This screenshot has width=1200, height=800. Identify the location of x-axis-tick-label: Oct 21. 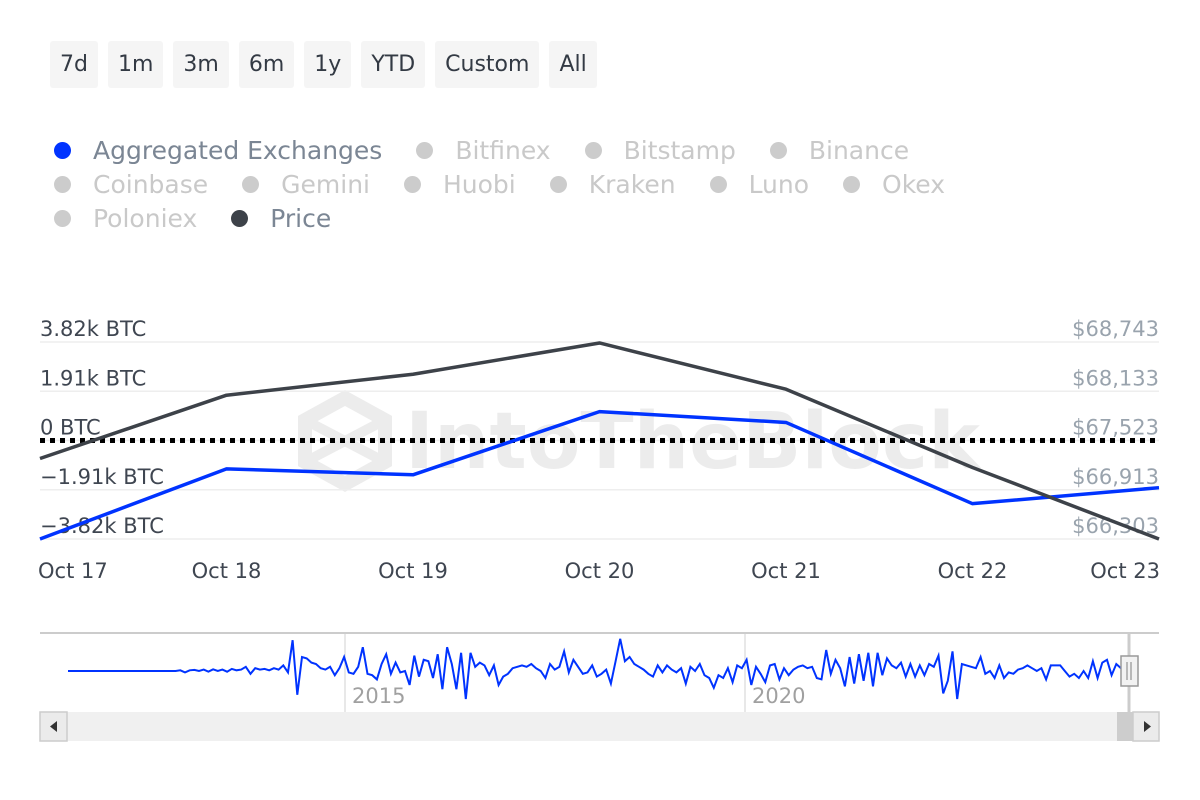
(786, 571).